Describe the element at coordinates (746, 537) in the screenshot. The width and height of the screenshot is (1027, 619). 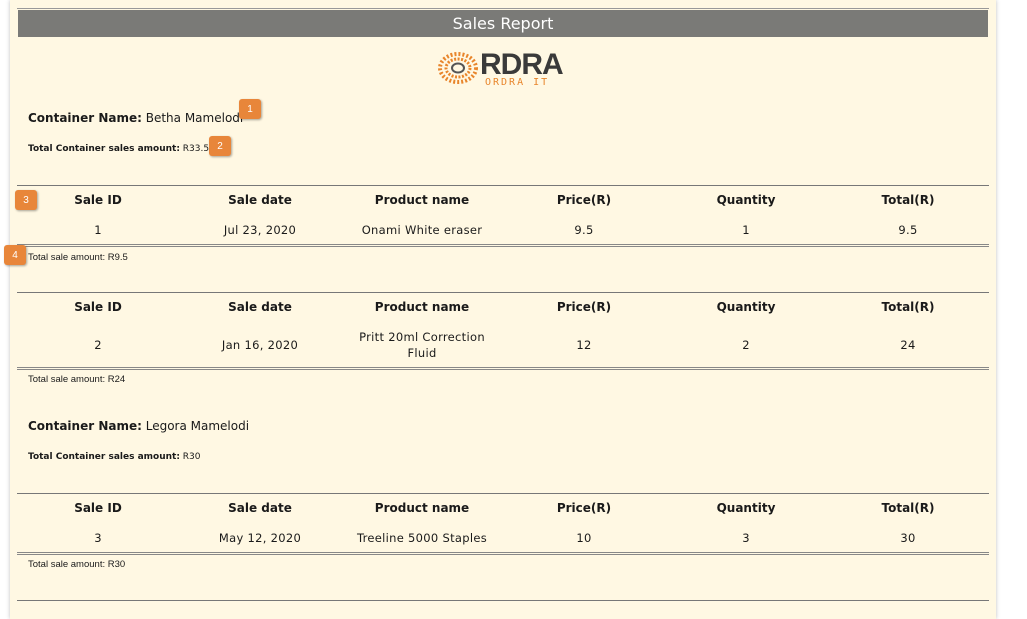
I see `cell-quantity: 3` at that location.